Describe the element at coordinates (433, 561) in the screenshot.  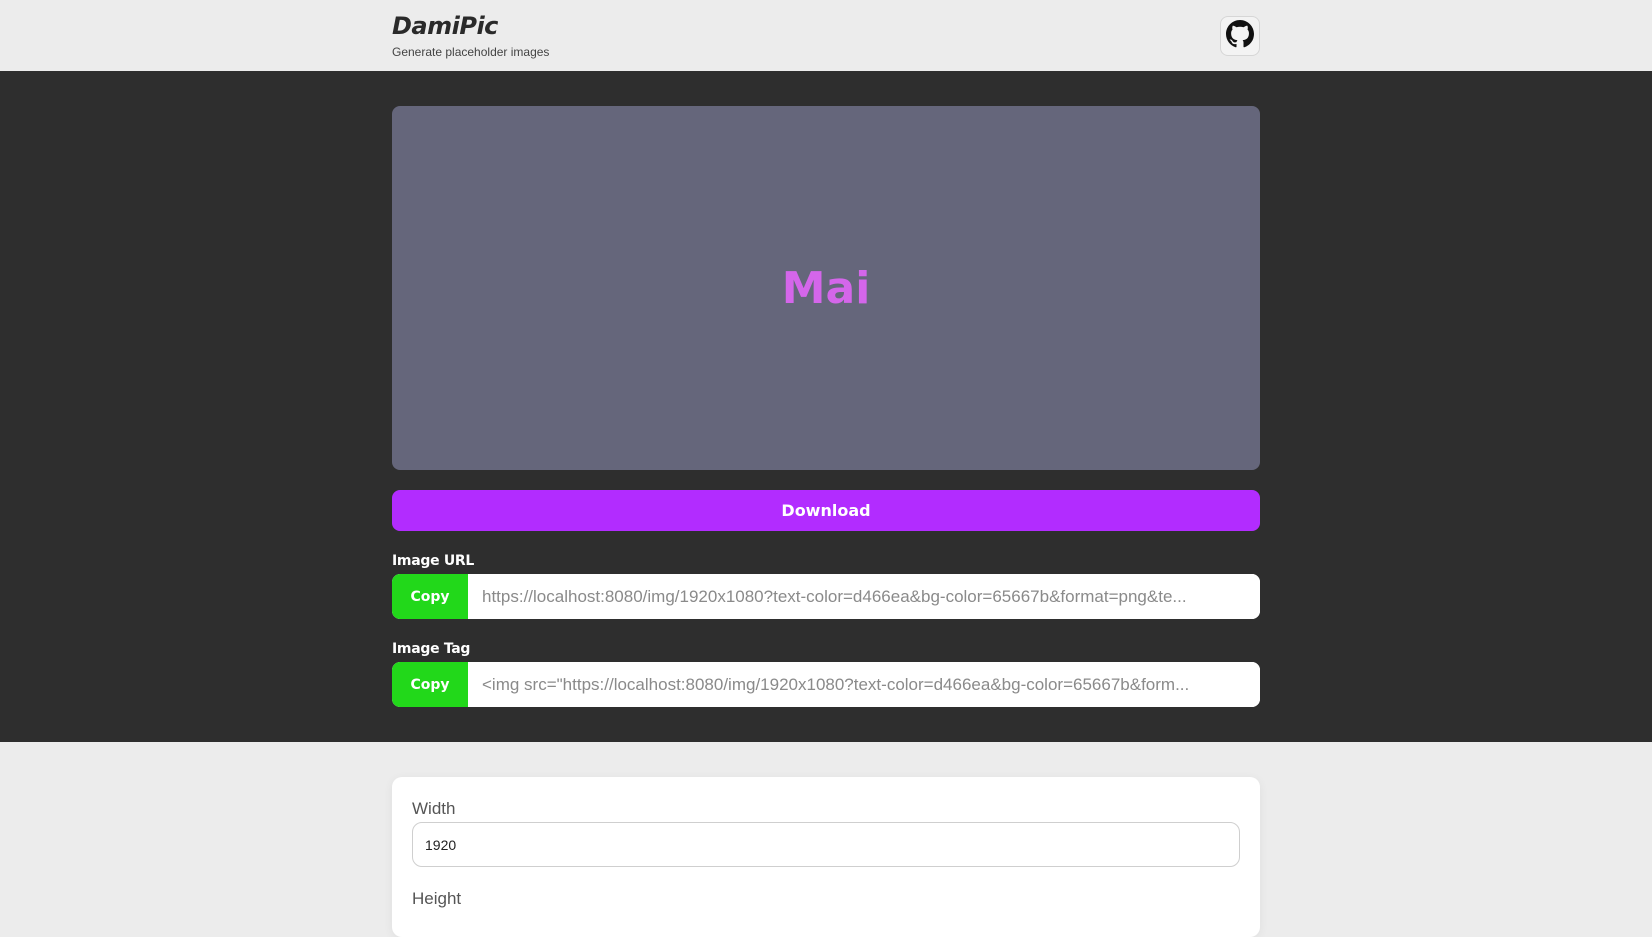
I see `image-url-label: Image URL` at that location.